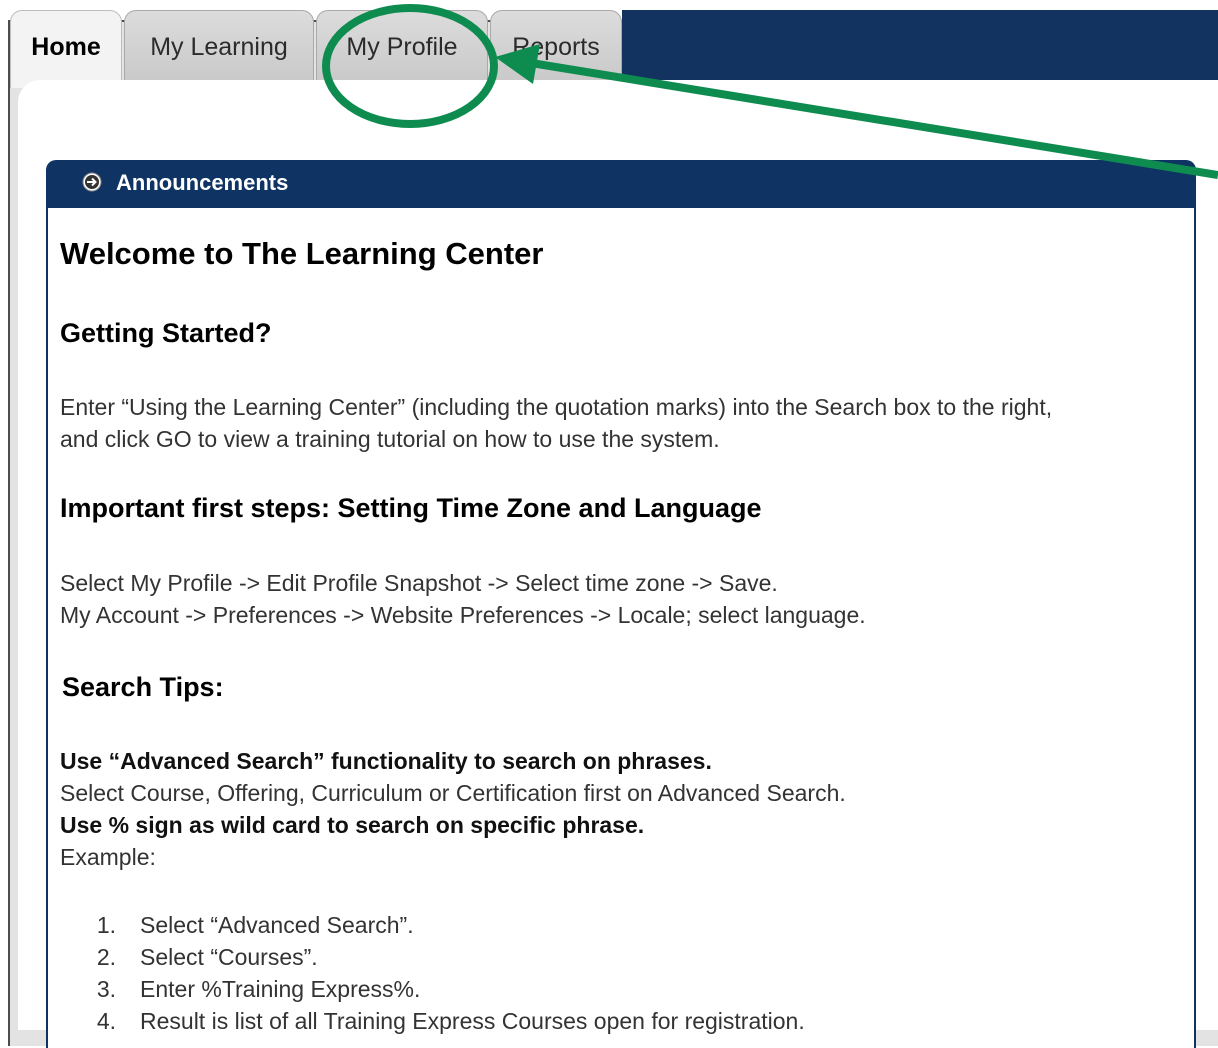 The image size is (1218, 1048). What do you see at coordinates (143, 687) in the screenshot?
I see `search-tips-heading: Search Tips:` at bounding box center [143, 687].